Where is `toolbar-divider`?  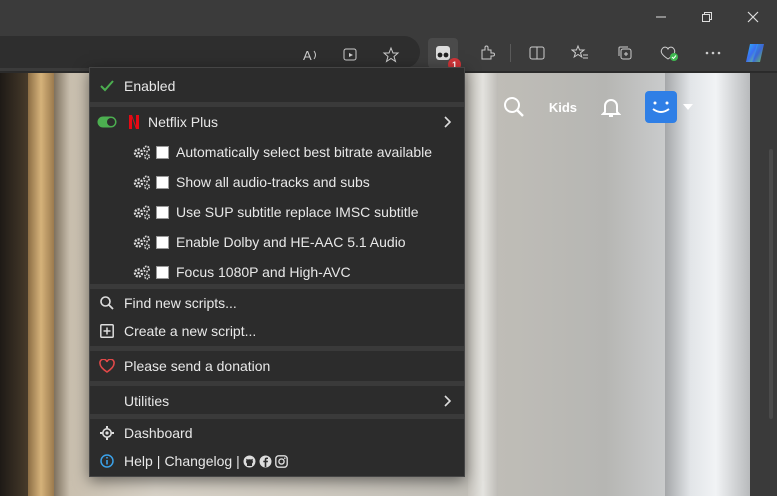
toolbar-divider is located at coordinates (510, 53).